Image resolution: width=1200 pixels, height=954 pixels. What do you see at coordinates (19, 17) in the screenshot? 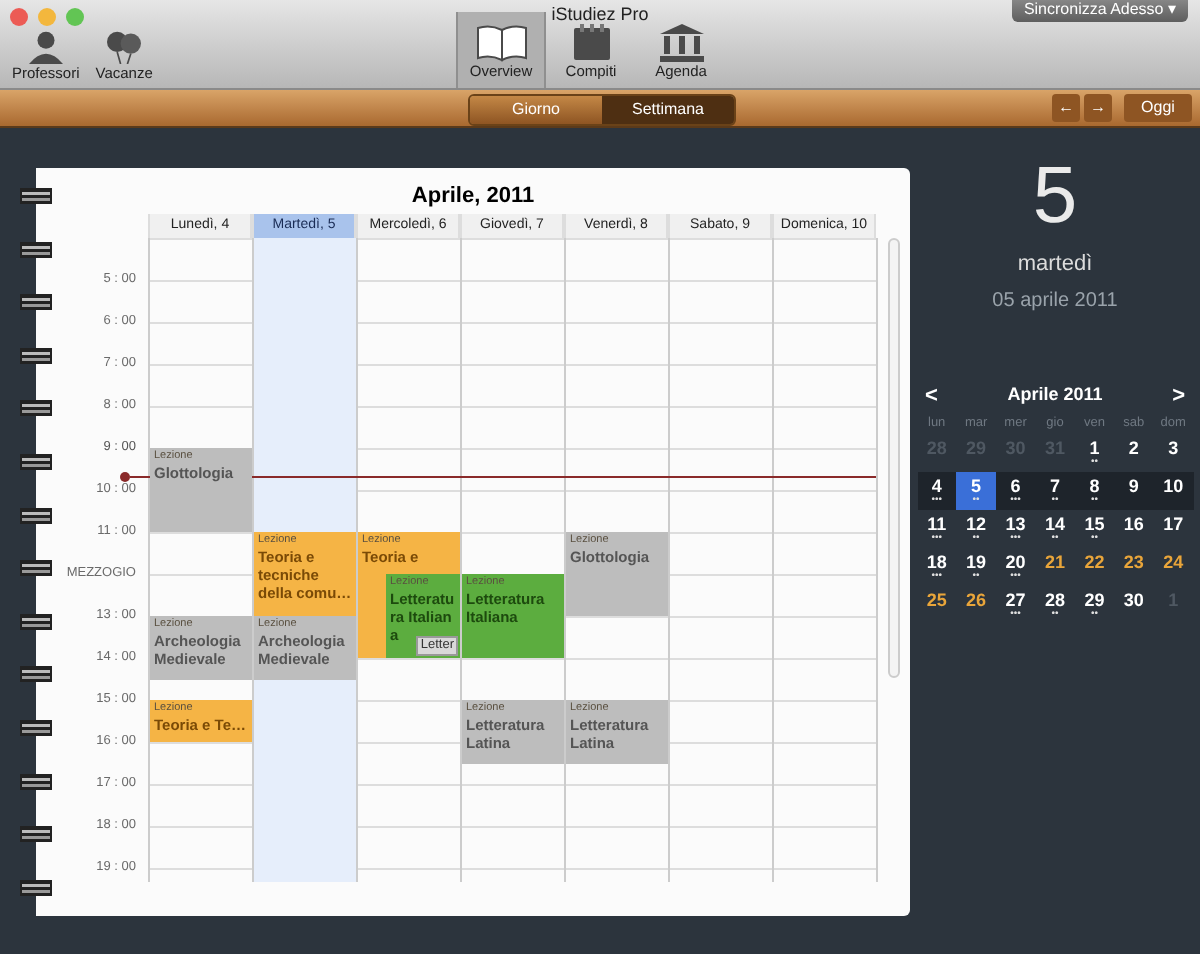
I see `close-icon` at bounding box center [19, 17].